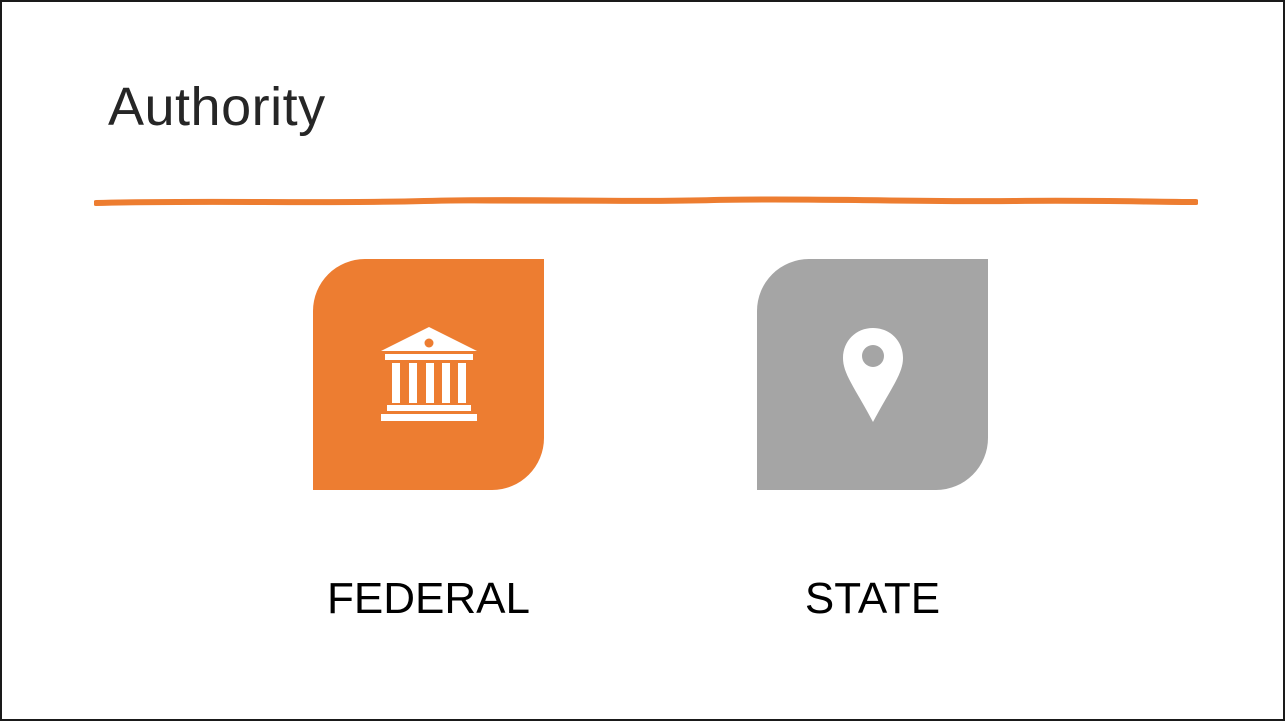  Describe the element at coordinates (428, 598) in the screenshot. I see `federal-label: FEDERAL` at that location.